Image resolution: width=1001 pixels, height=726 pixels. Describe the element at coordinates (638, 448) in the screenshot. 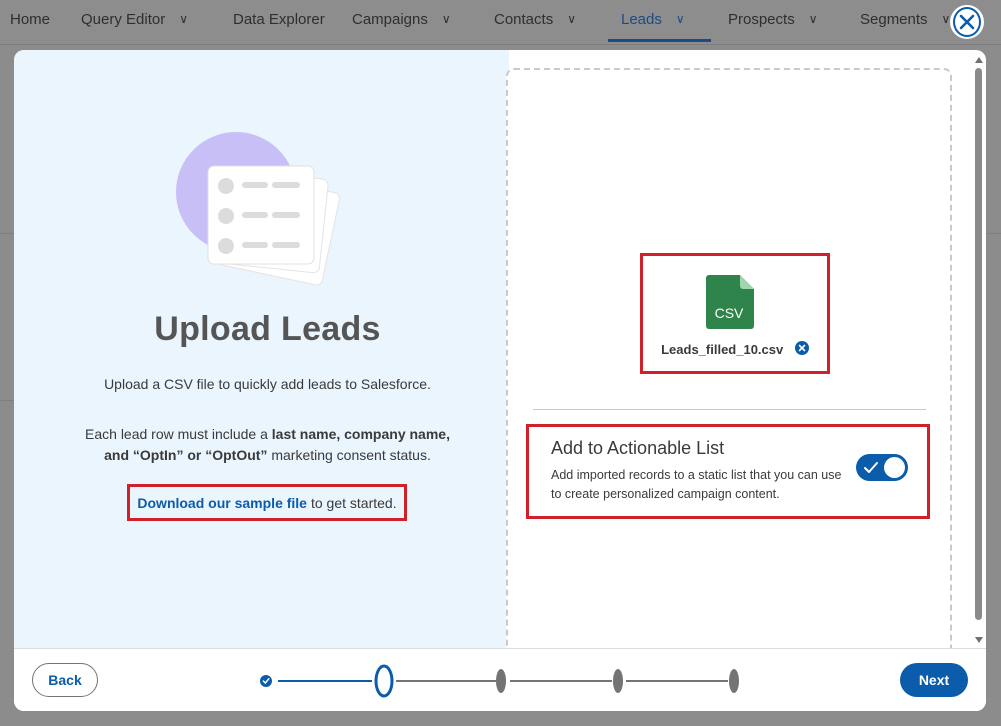

I see `actionable-list-title: Add to Actionable List` at that location.